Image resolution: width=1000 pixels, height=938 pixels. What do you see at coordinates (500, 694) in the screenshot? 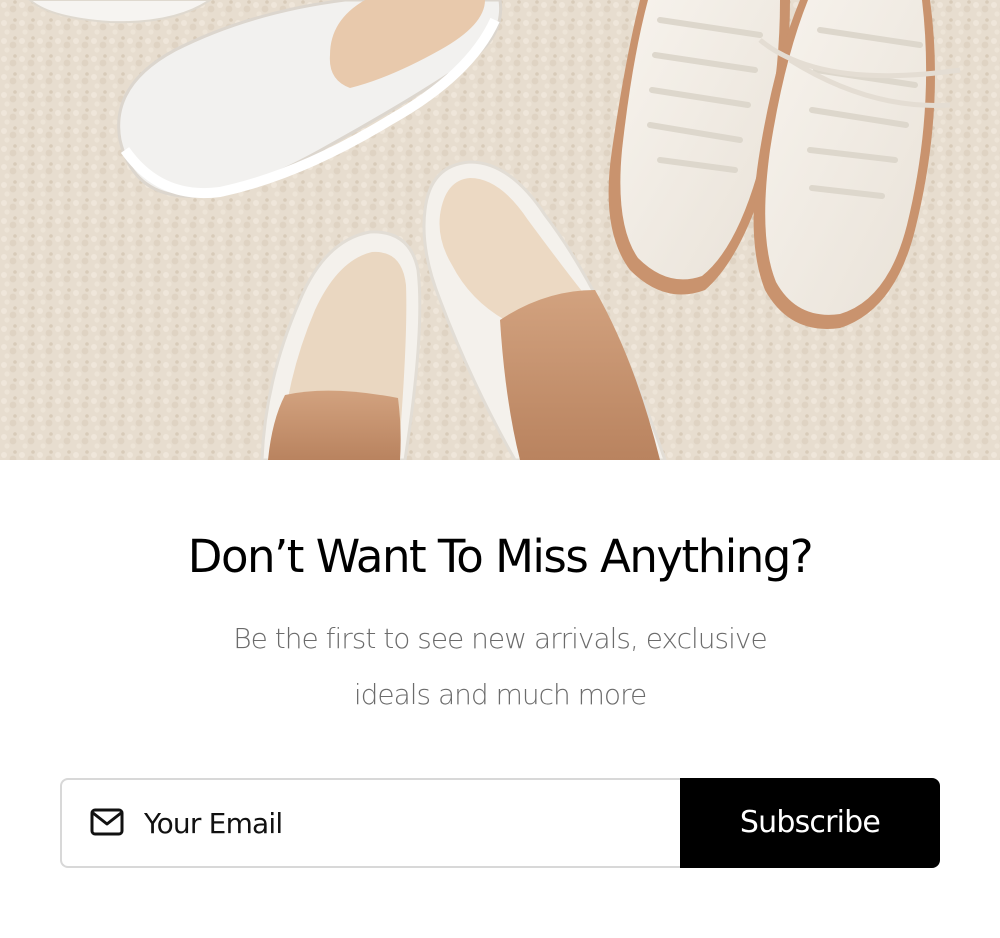
I see `subtitle-line-2: ideals and much more` at bounding box center [500, 694].